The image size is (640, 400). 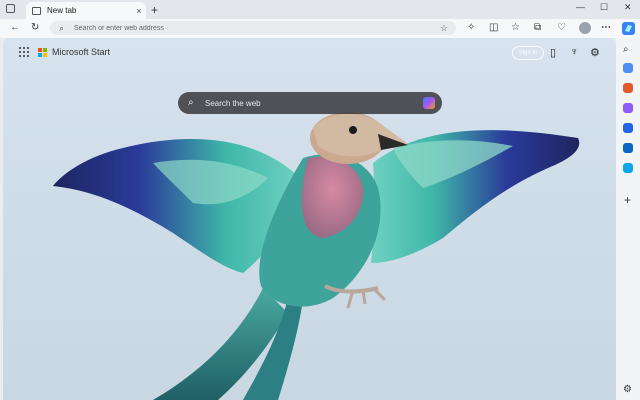 What do you see at coordinates (10, 8) in the screenshot?
I see `tab-actions-icon` at bounding box center [10, 8].